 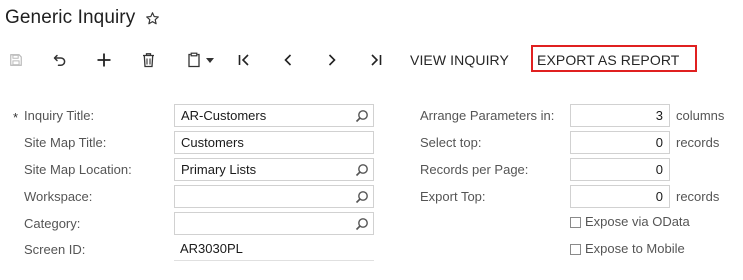 What do you see at coordinates (274, 115) in the screenshot?
I see `inquiry-title-field: AR-Customers` at bounding box center [274, 115].